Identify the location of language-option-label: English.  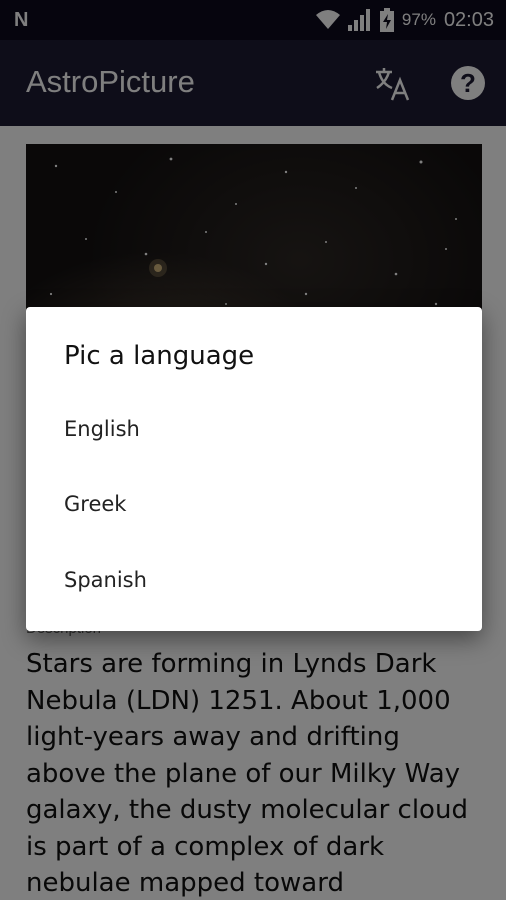
(102, 429).